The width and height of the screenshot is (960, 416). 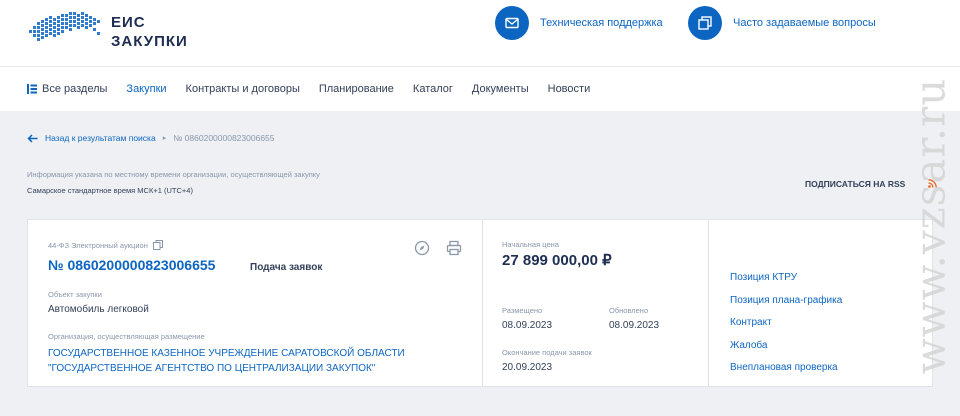 I want to click on nav-purchases: Закупки, so click(x=146, y=89).